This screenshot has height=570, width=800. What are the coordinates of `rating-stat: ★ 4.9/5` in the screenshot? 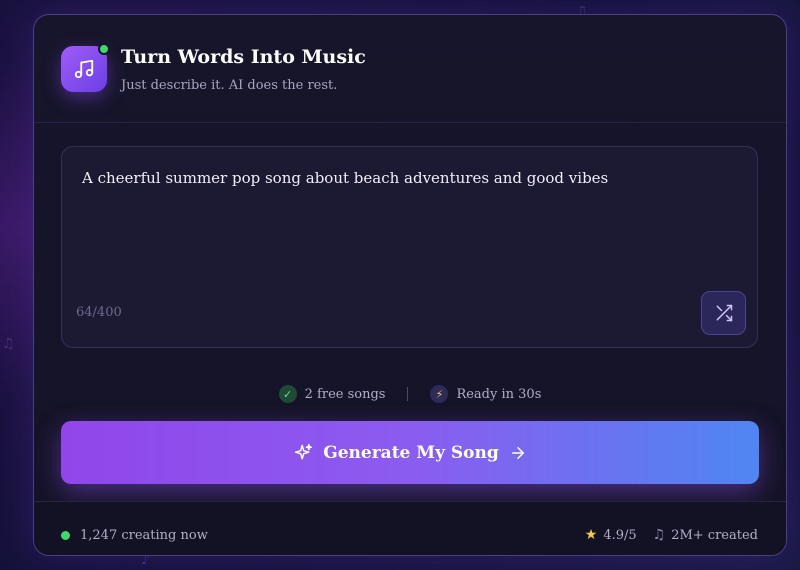 It's located at (611, 535).